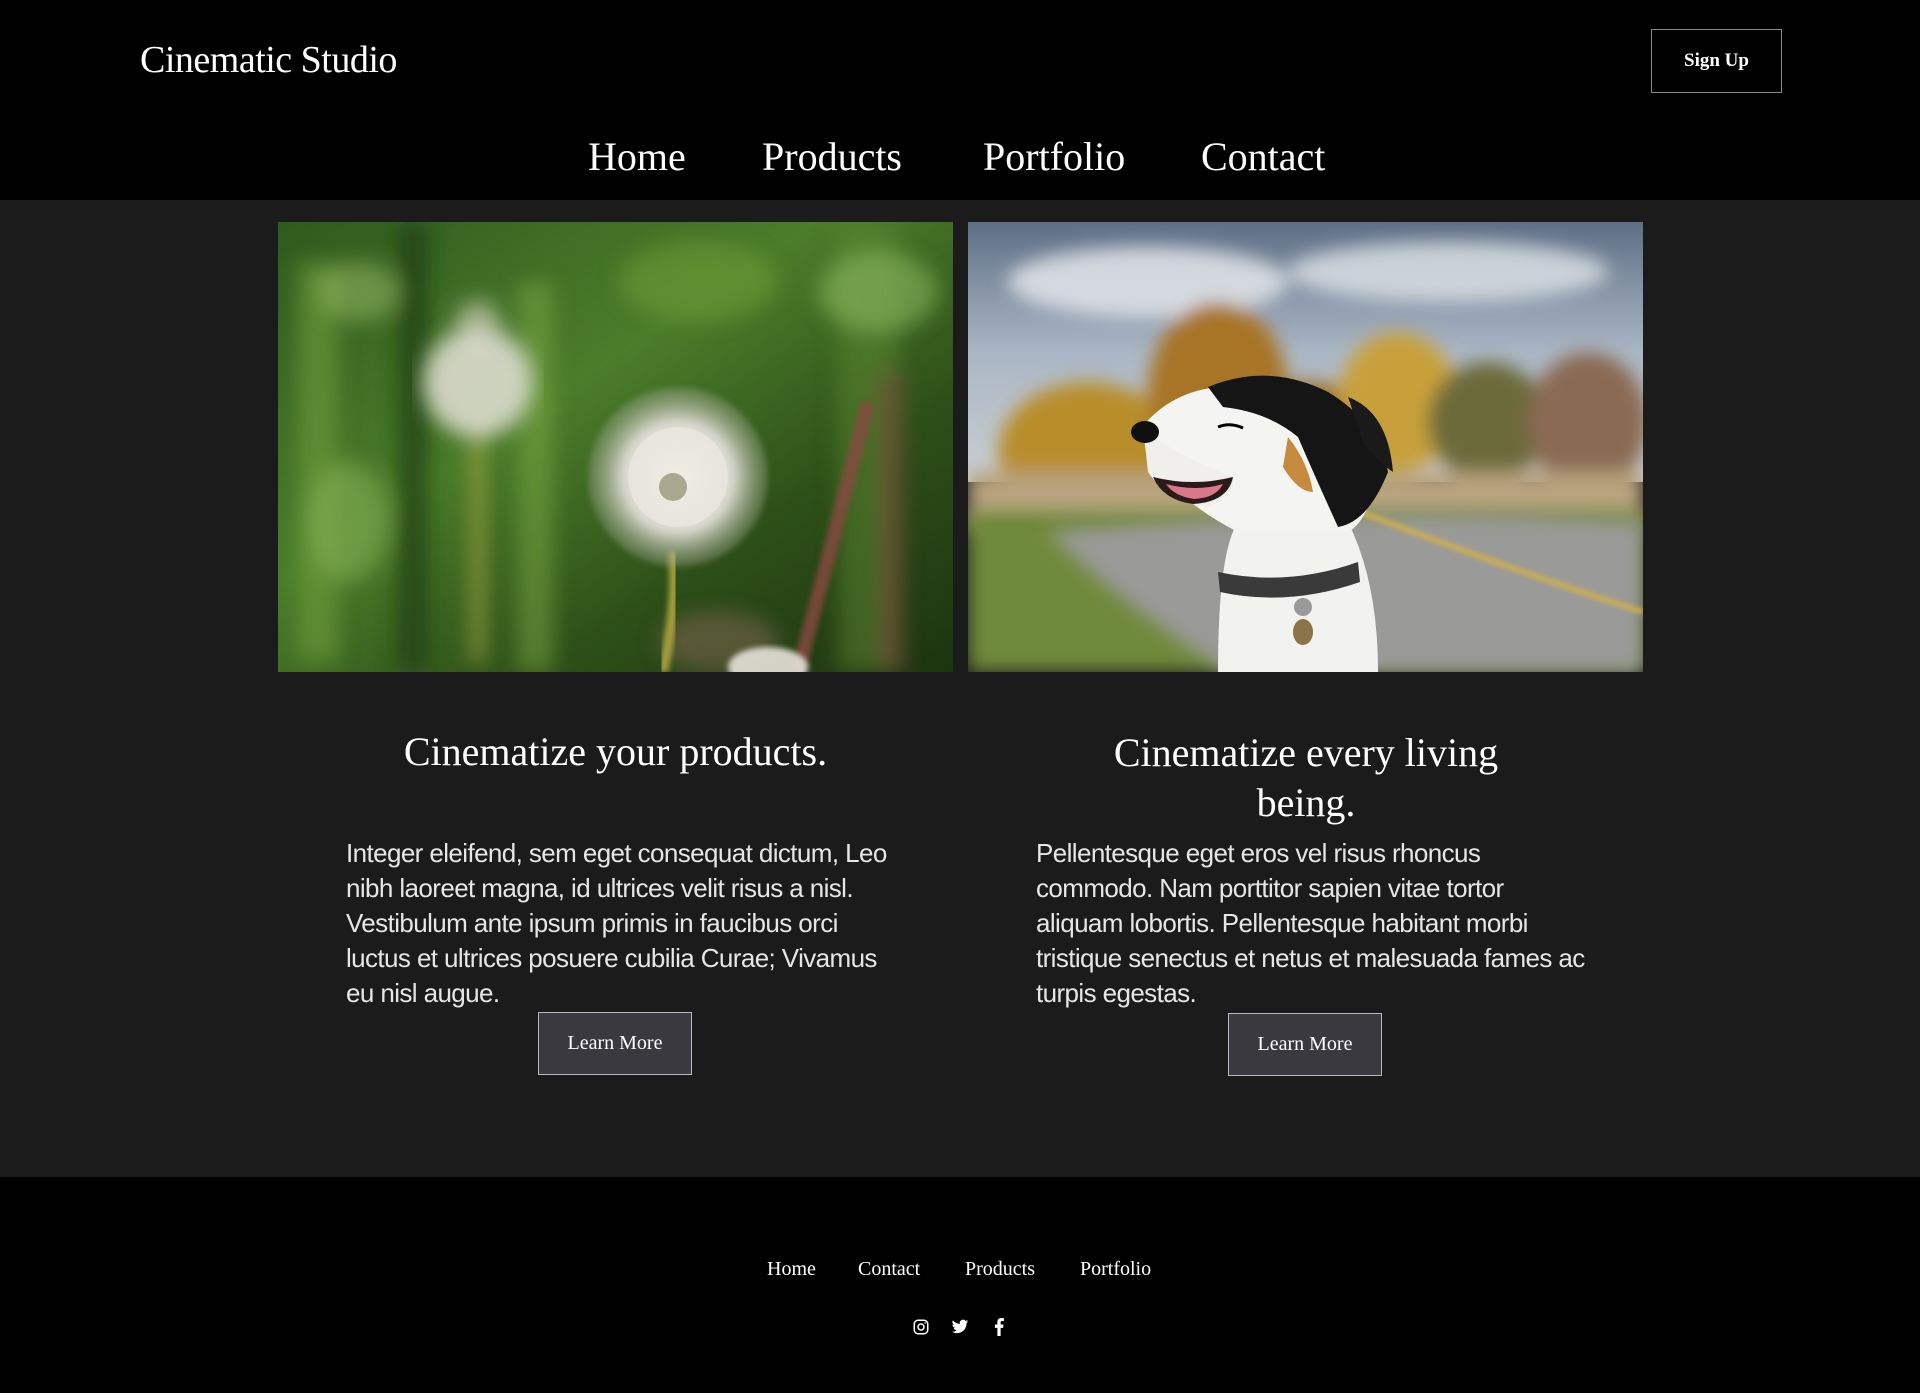  I want to click on sign-up-button: Sign Up, so click(1716, 61).